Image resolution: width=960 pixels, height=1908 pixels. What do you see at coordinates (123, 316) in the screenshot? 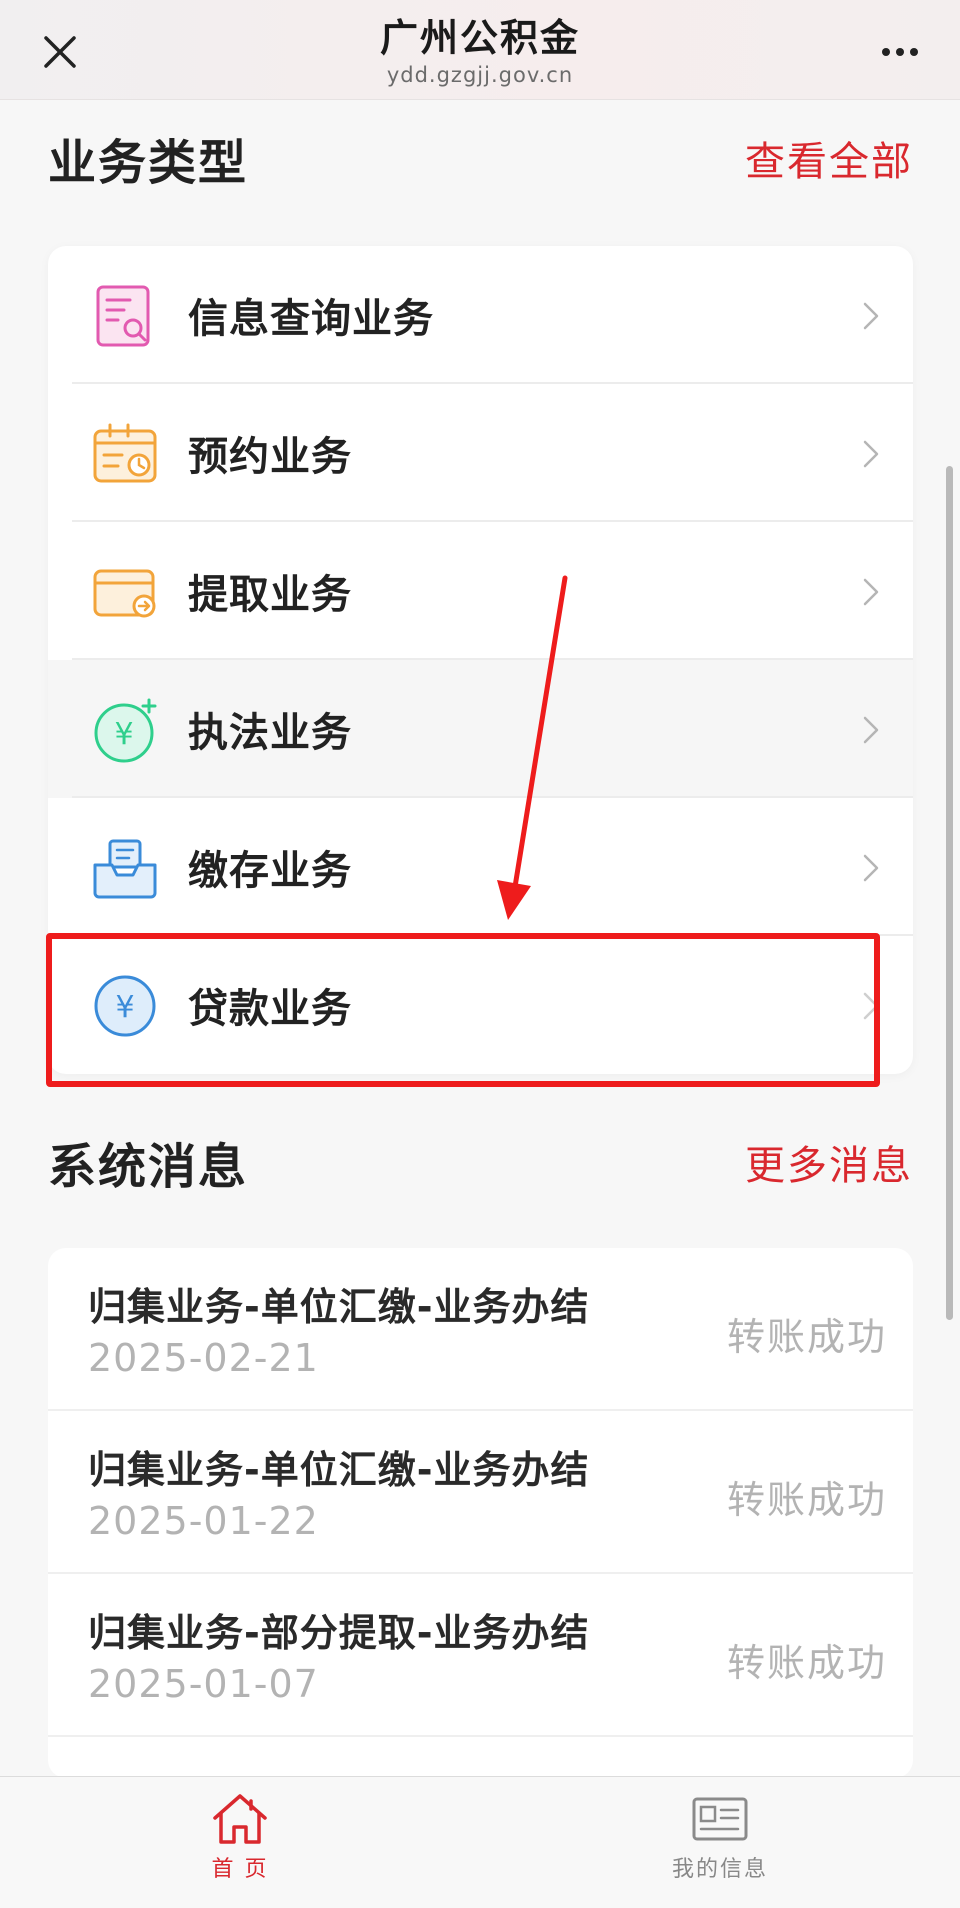
I see `document-search-icon` at bounding box center [123, 316].